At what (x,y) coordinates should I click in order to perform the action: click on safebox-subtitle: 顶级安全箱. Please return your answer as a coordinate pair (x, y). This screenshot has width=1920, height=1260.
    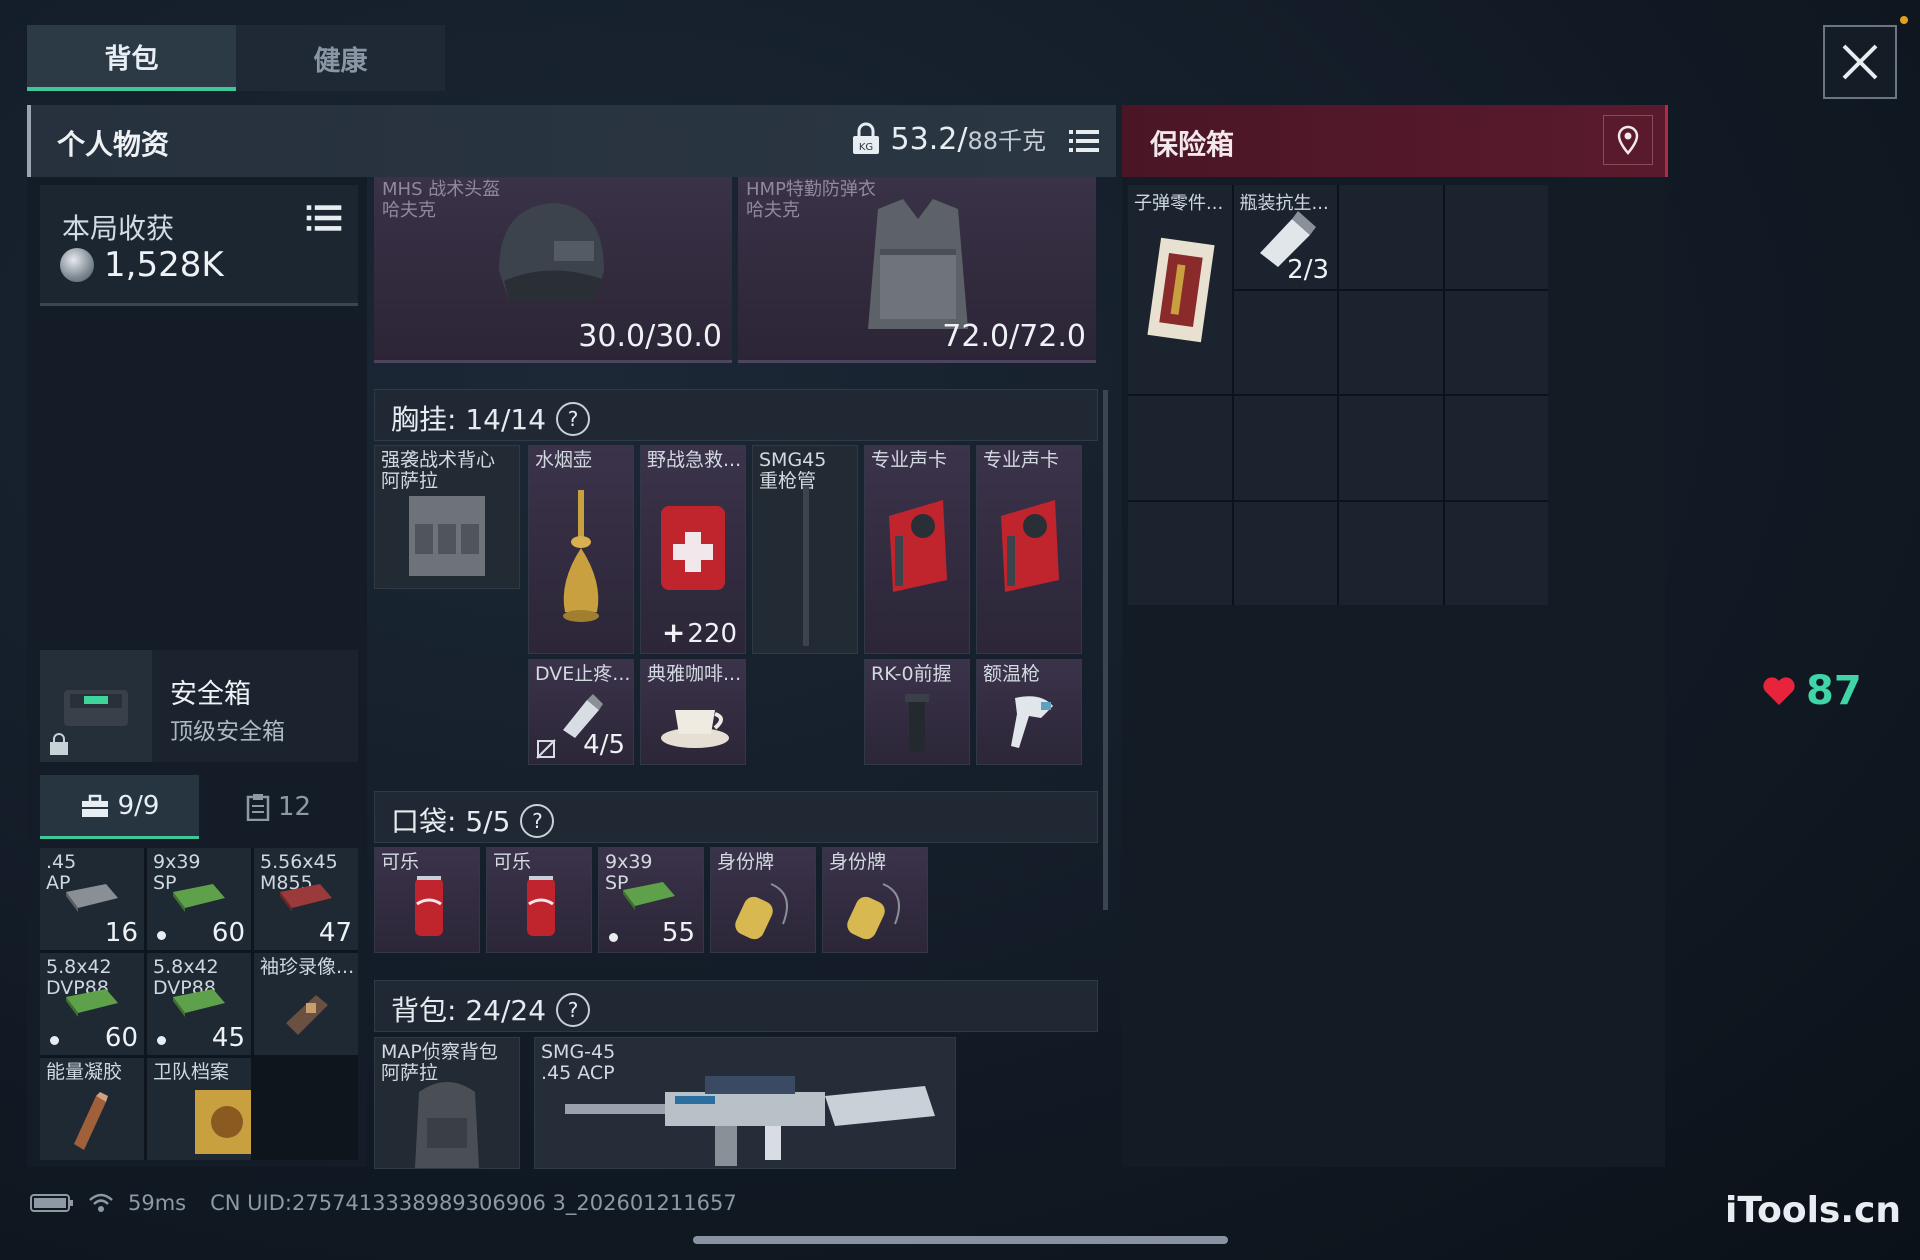
    Looking at the image, I should click on (227, 732).